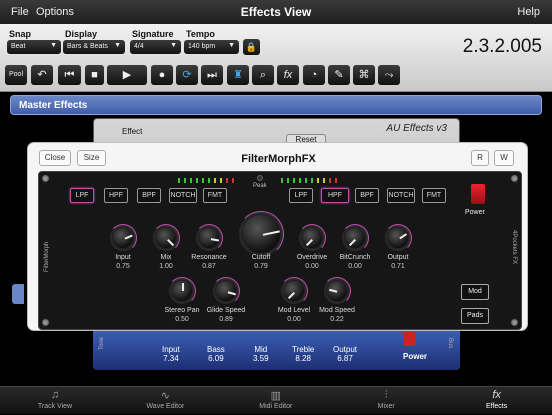 The width and height of the screenshot is (552, 415). What do you see at coordinates (409, 339) in the screenshot?
I see `au-power-button` at bounding box center [409, 339].